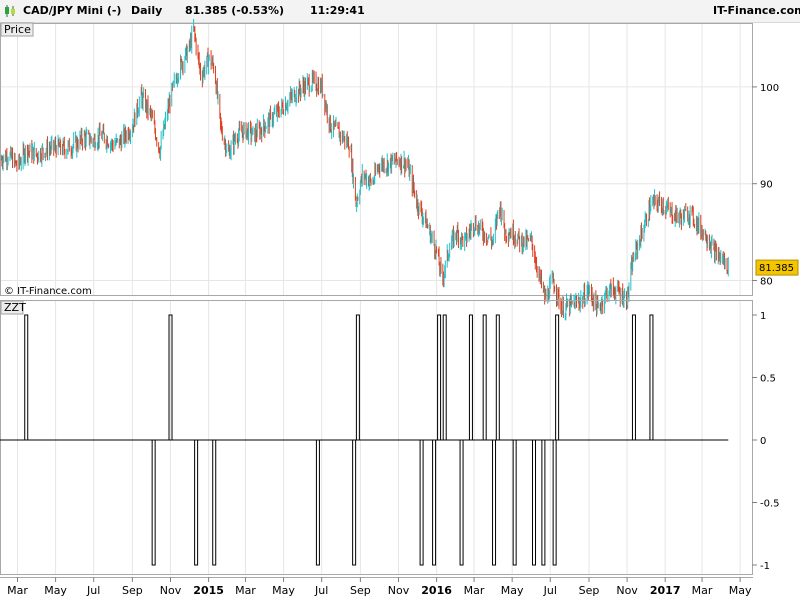  Describe the element at coordinates (48, 291) in the screenshot. I see `copyright-text: © IT-Finance.com` at that location.